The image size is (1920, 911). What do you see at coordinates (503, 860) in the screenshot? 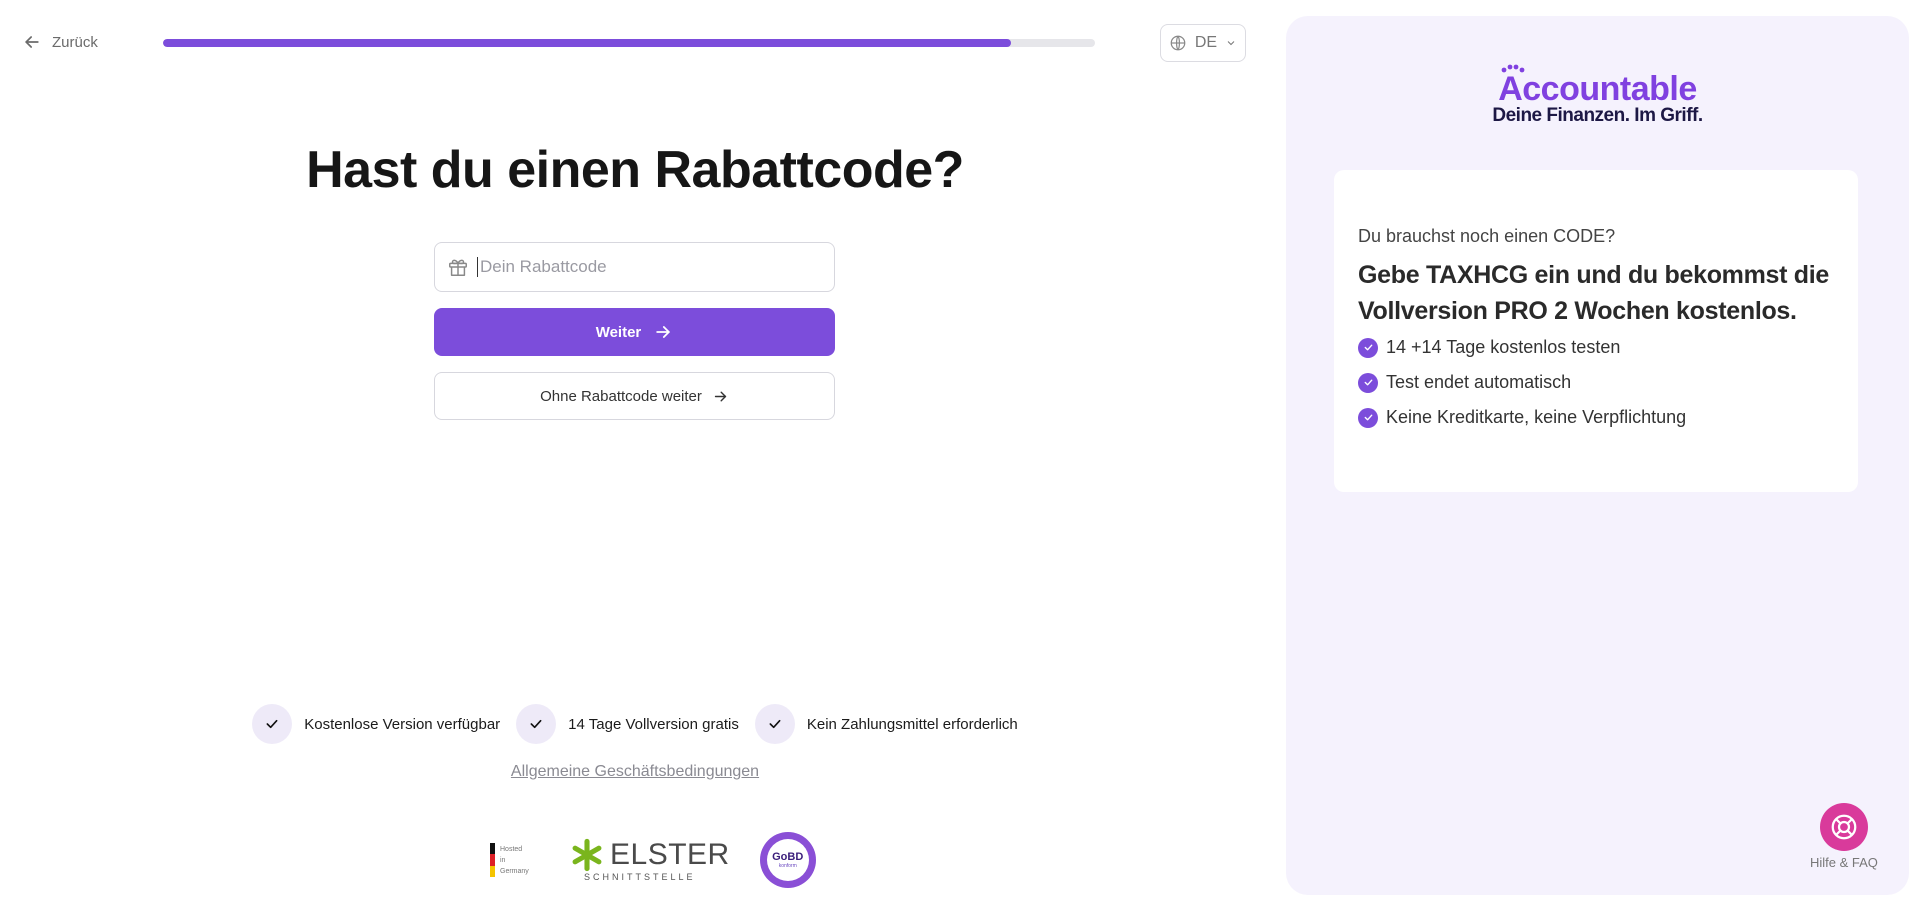
I see `hosted-line: in` at bounding box center [503, 860].